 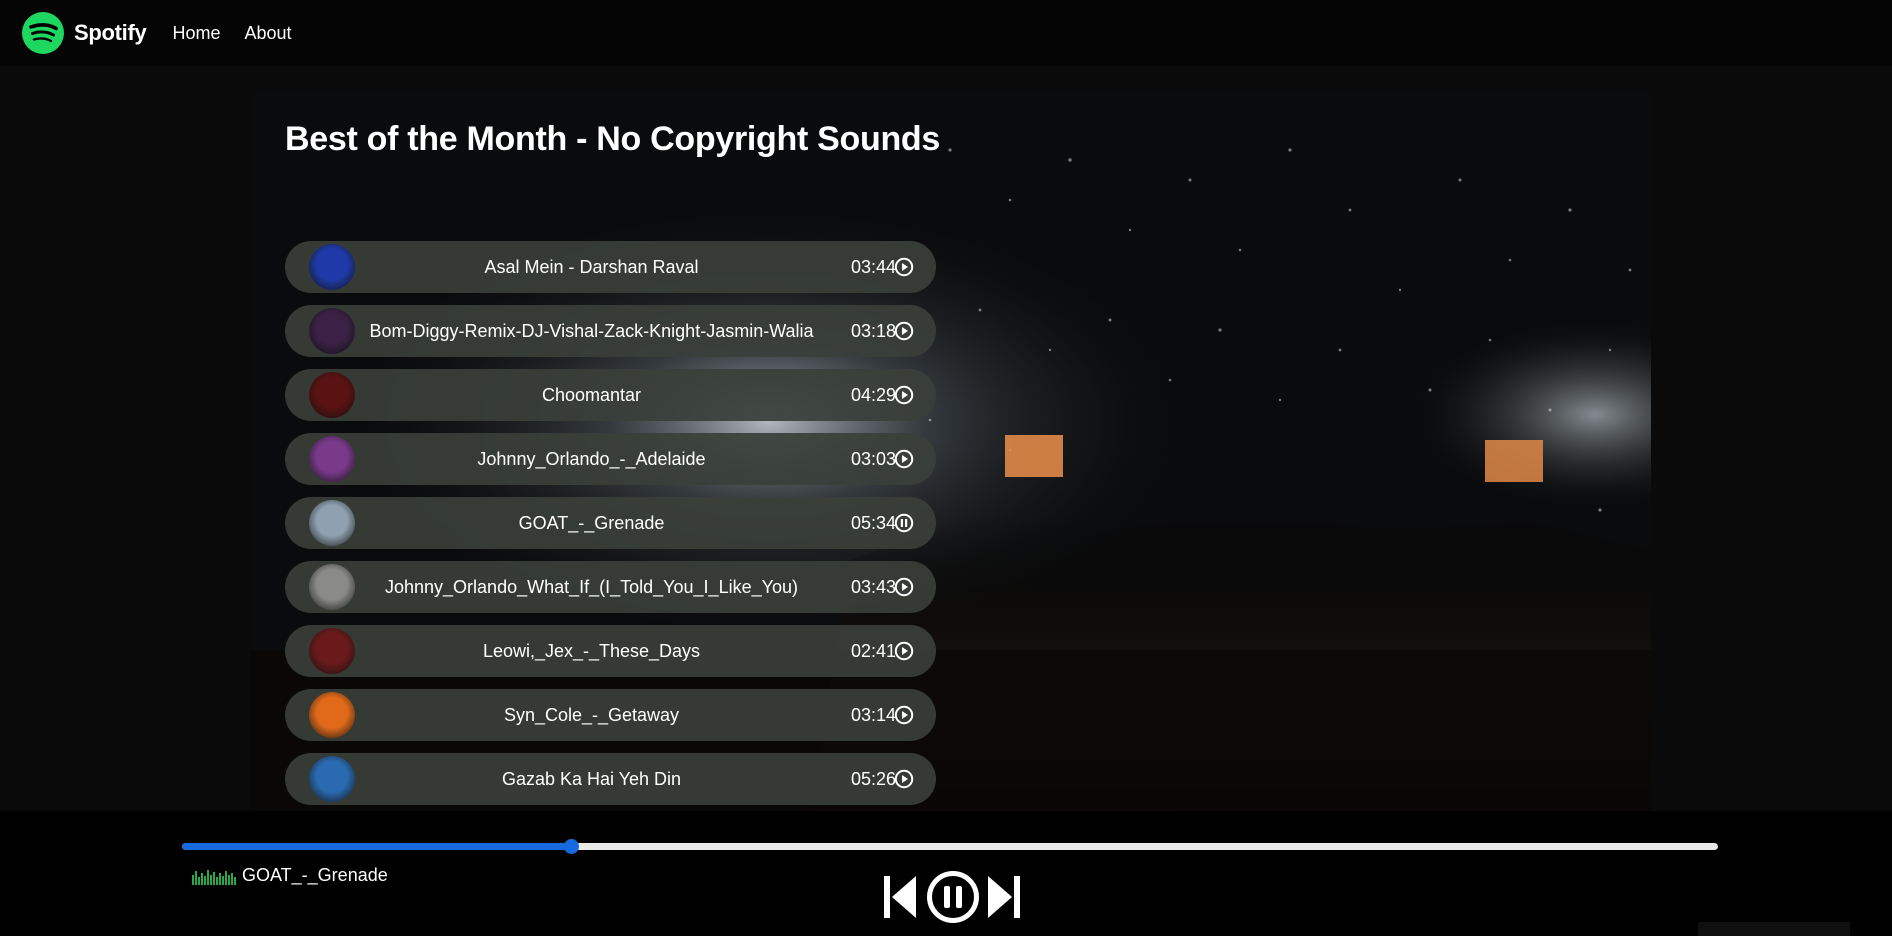 What do you see at coordinates (873, 330) in the screenshot?
I see `song-duration: 03:18` at bounding box center [873, 330].